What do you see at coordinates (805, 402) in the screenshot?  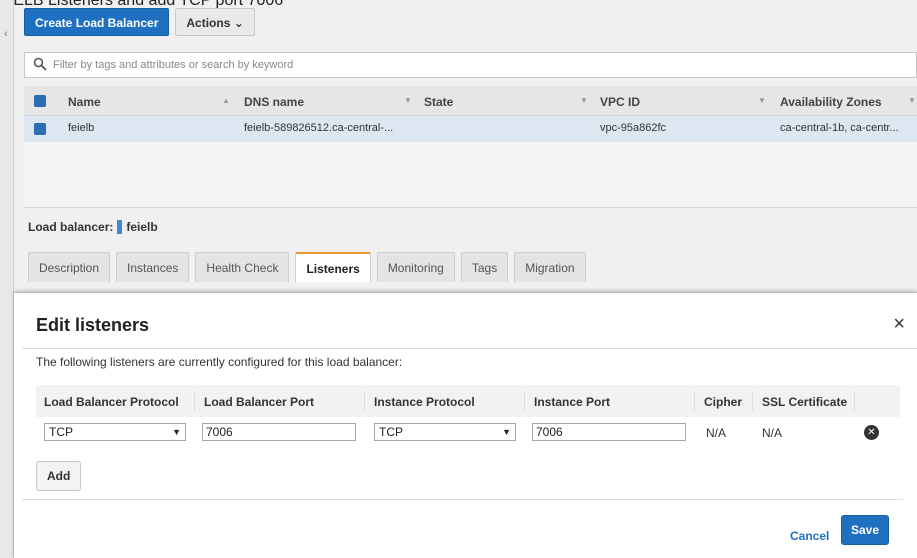 I see `col-ssl-certificate: SSL Certificate` at bounding box center [805, 402].